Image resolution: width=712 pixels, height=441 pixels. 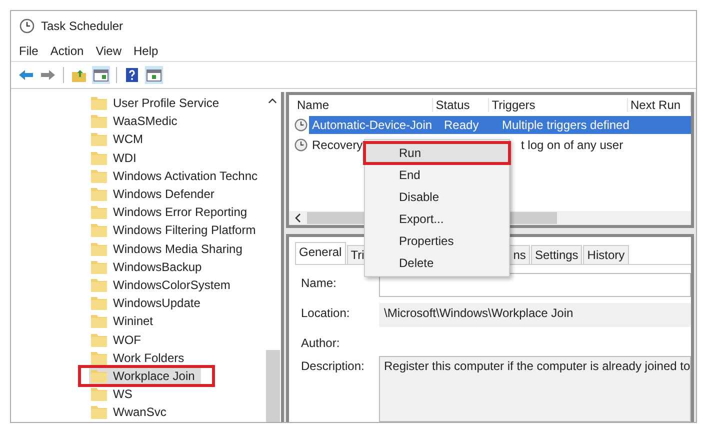 I want to click on window-title: Task Scheduler, so click(x=82, y=26).